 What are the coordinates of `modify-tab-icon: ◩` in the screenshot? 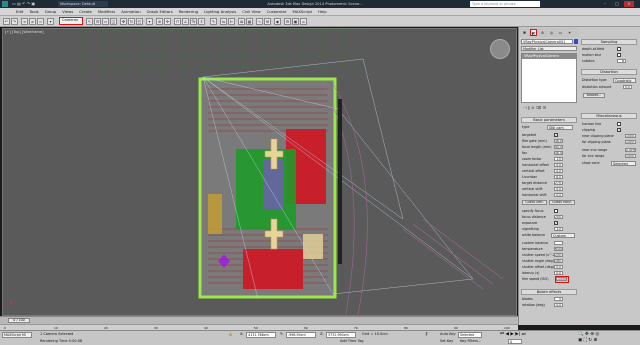 It's located at (533, 32).